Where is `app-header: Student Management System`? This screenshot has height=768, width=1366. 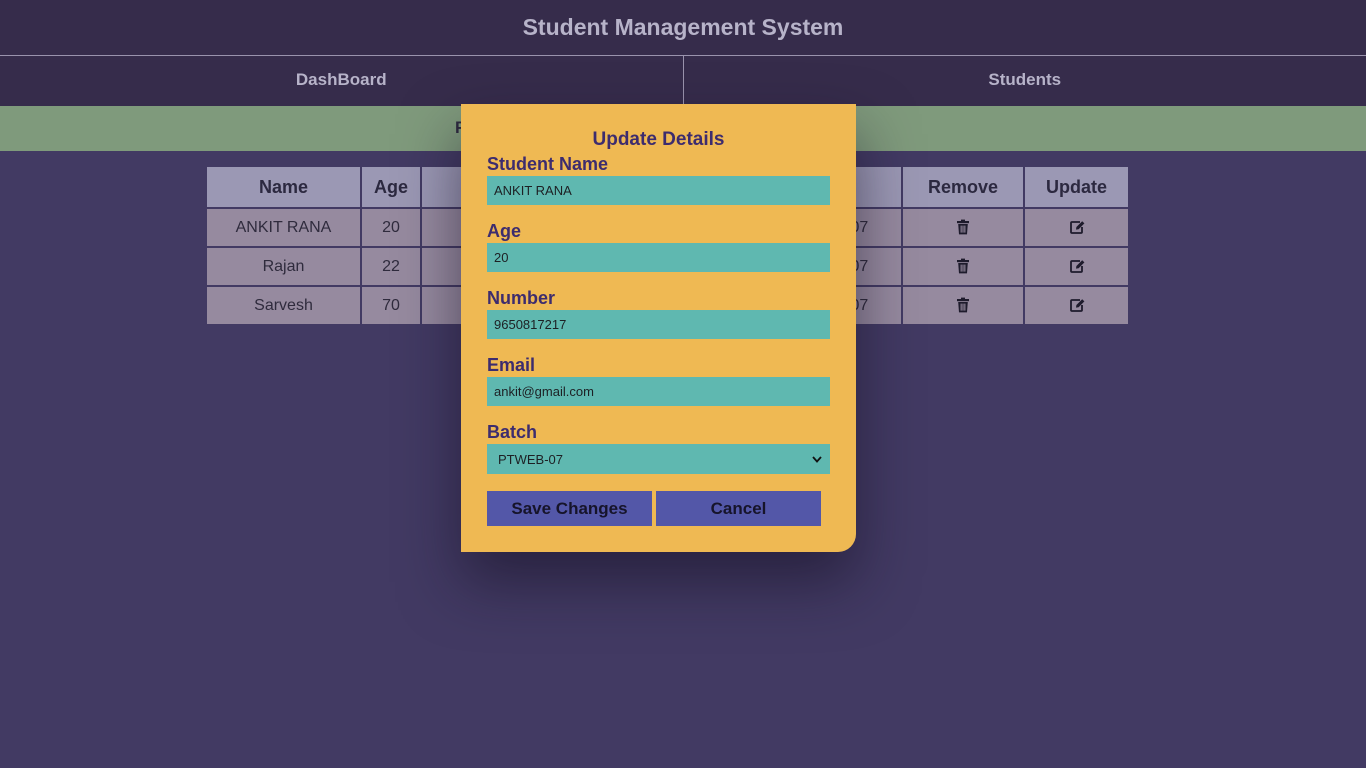 app-header: Student Management System is located at coordinates (683, 28).